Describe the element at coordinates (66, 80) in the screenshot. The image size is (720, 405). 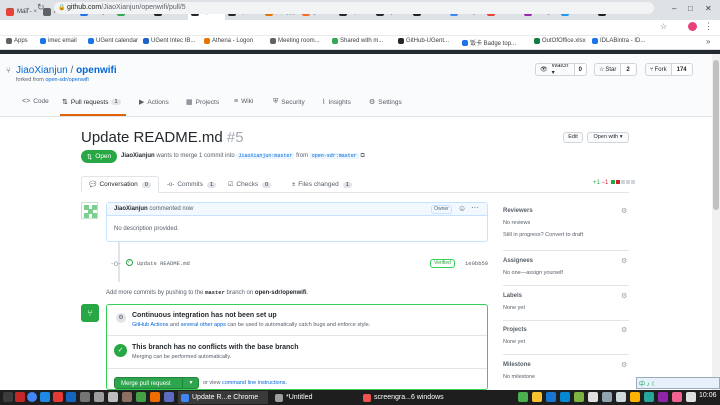
I see `forked-from-link: open-sdr/openwifi` at that location.